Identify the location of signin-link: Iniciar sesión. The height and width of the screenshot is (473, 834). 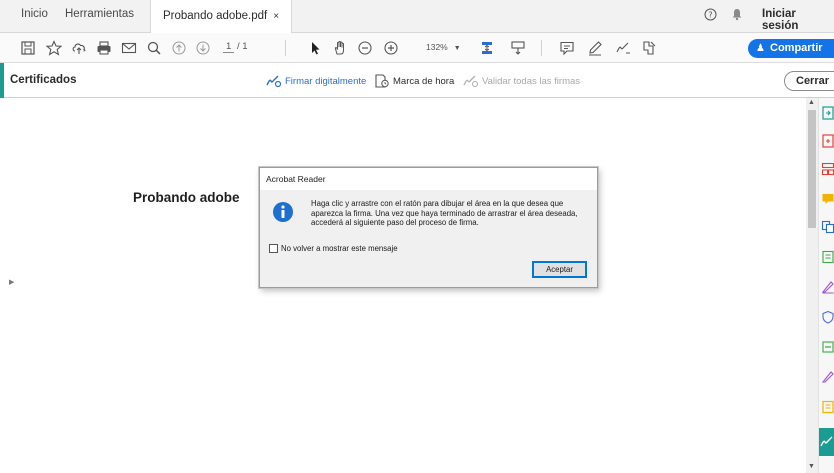
(798, 20).